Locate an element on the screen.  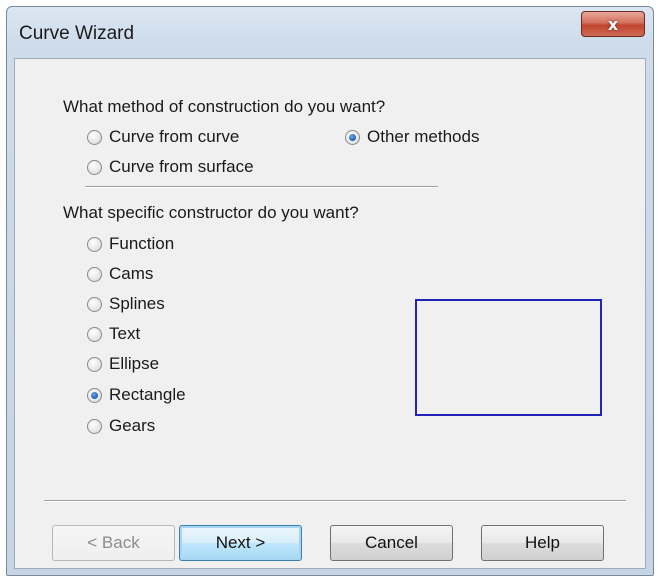
radio-gears: Gears is located at coordinates (121, 426).